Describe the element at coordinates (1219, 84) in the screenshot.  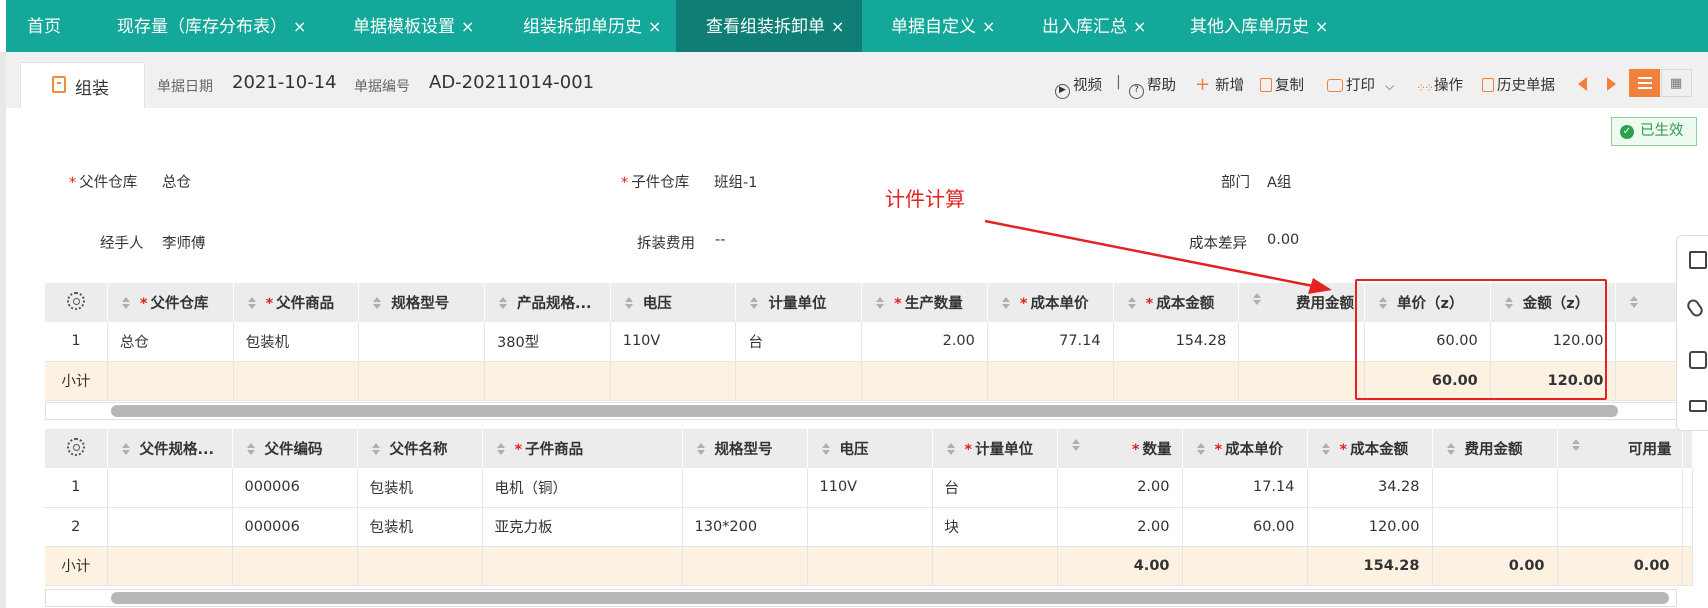
I see `add-button: + 新增` at that location.